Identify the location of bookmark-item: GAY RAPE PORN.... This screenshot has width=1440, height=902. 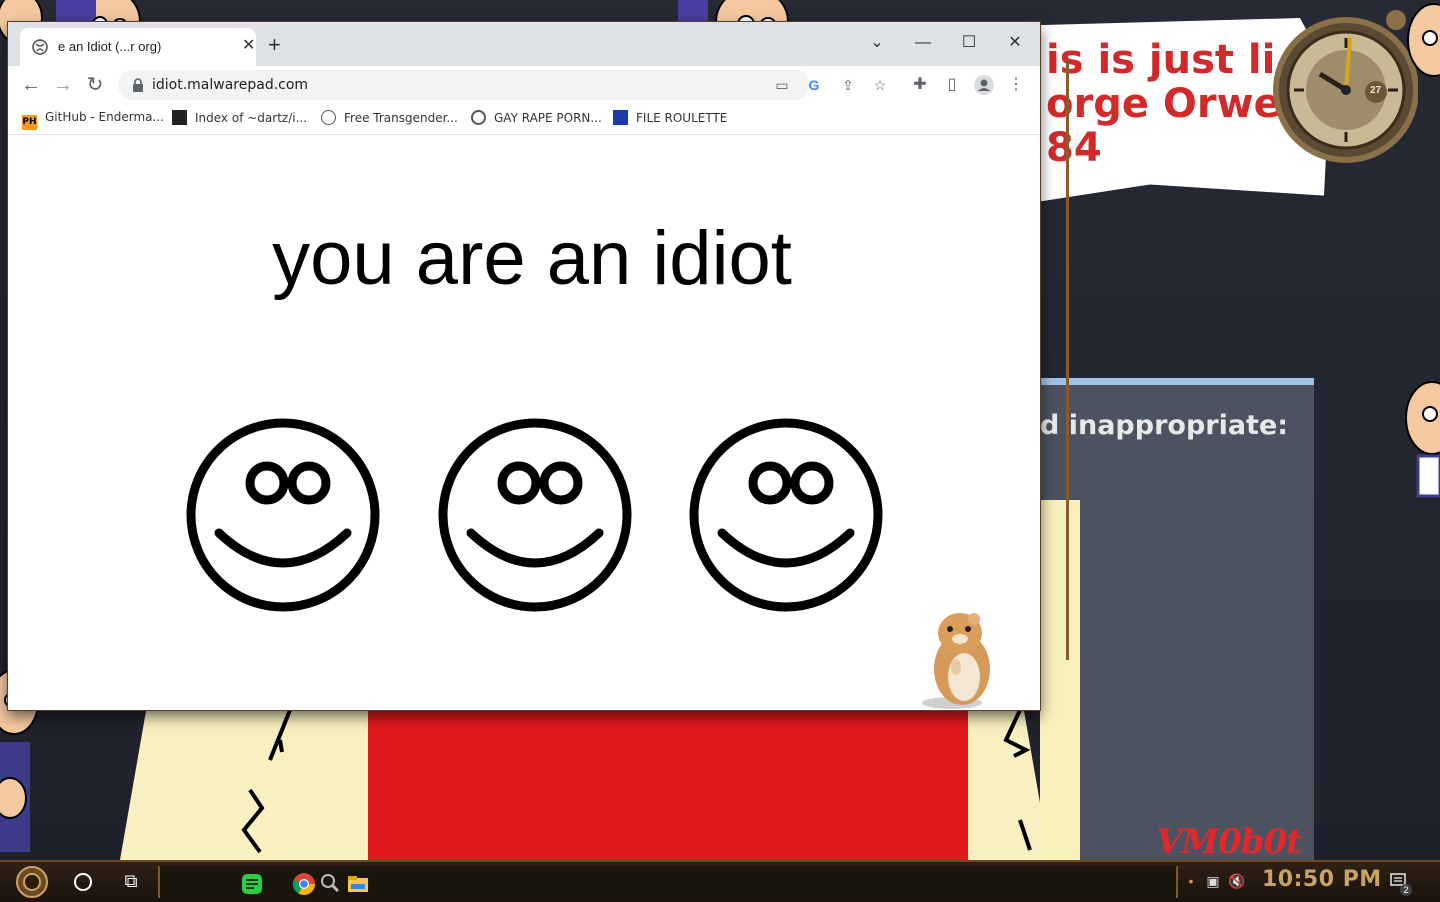
(536, 119).